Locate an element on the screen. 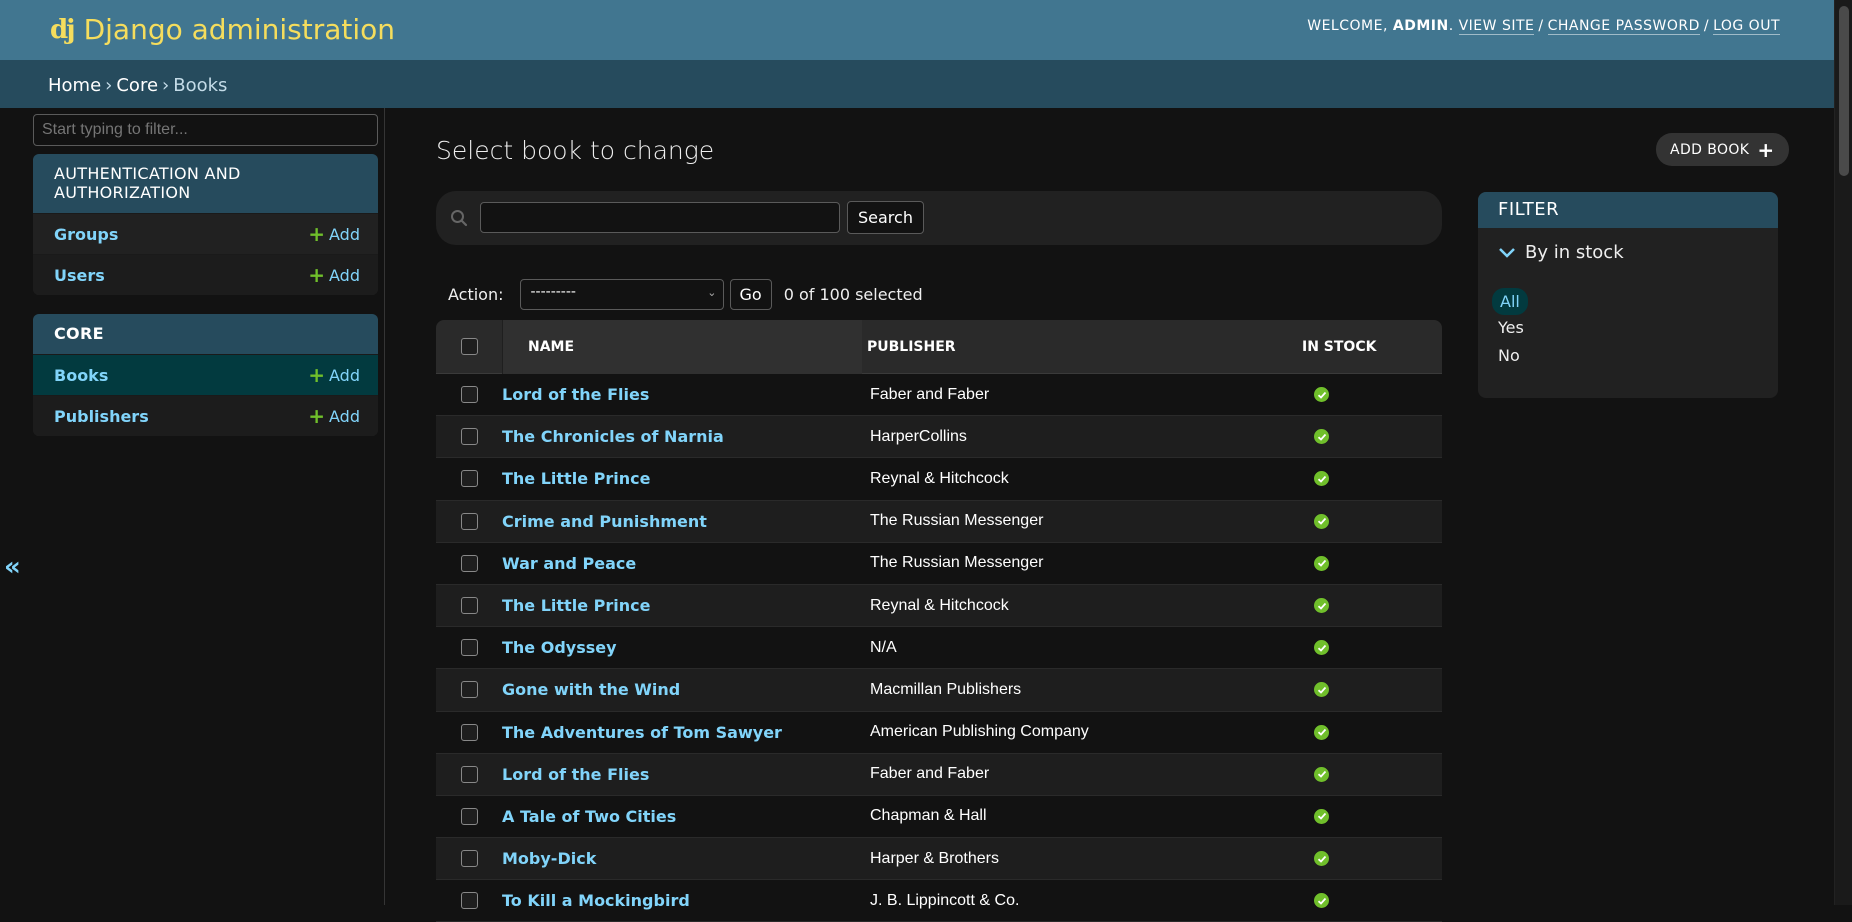 The image size is (1852, 922). sidebar-item-books: Books + Add is located at coordinates (205, 374).